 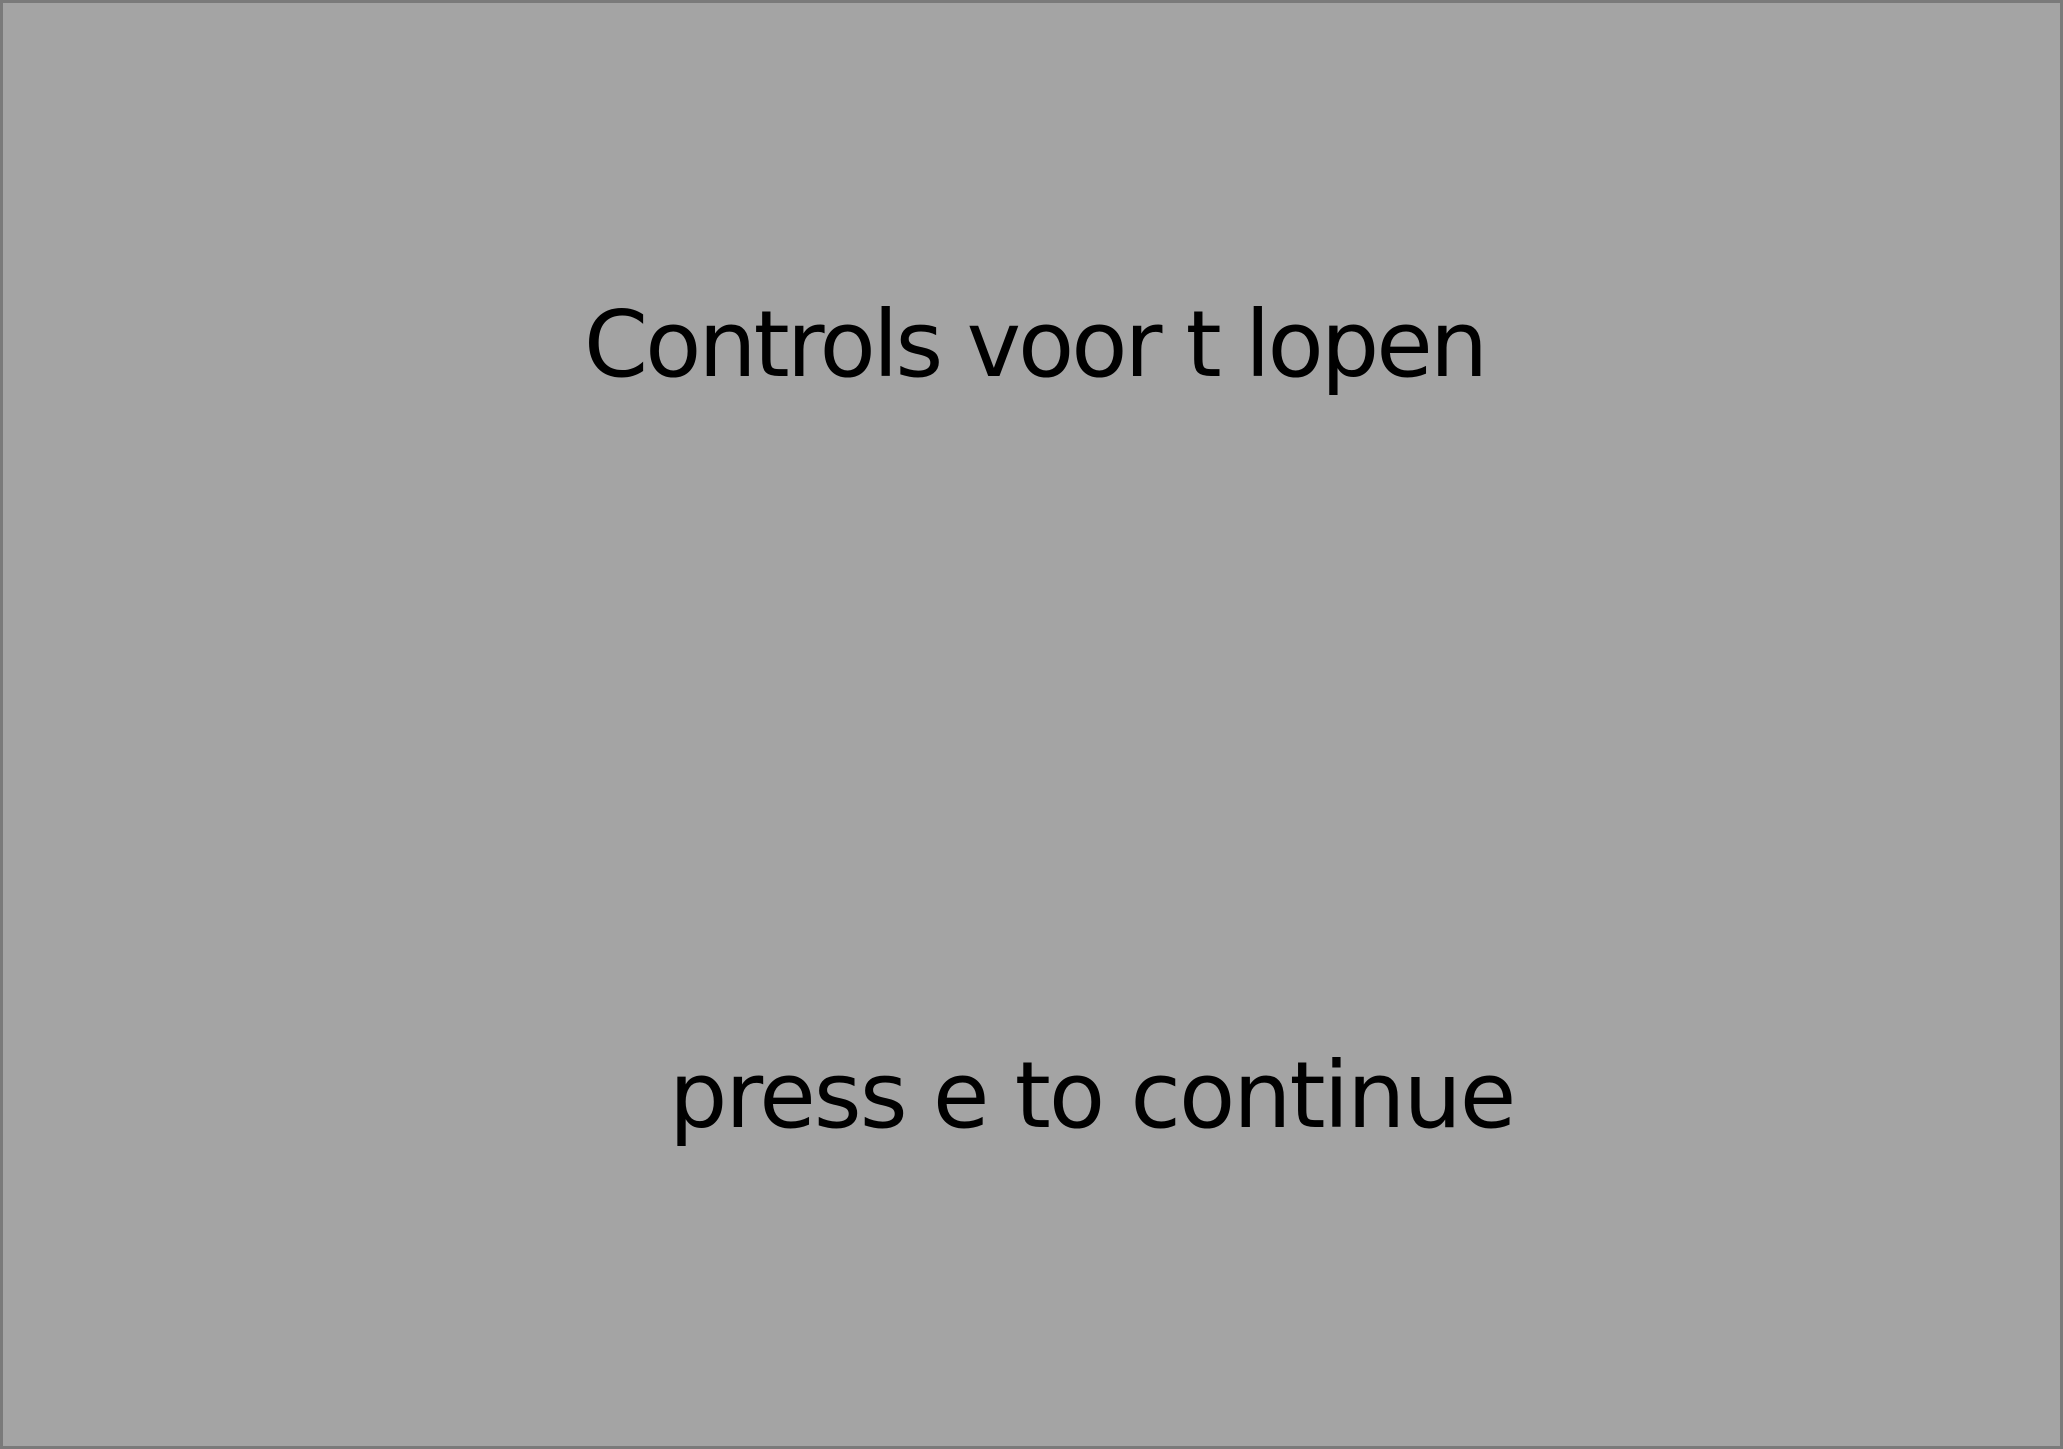 What do you see at coordinates (1092, 1095) in the screenshot?
I see `continue-prompt: press e to continue` at bounding box center [1092, 1095].